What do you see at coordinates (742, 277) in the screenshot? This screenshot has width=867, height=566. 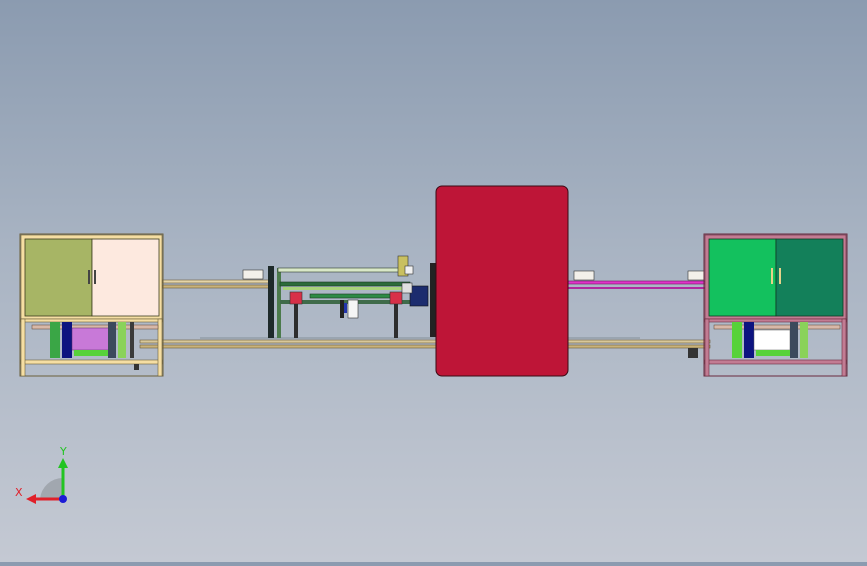 I see `right-cabinet-door-left` at bounding box center [742, 277].